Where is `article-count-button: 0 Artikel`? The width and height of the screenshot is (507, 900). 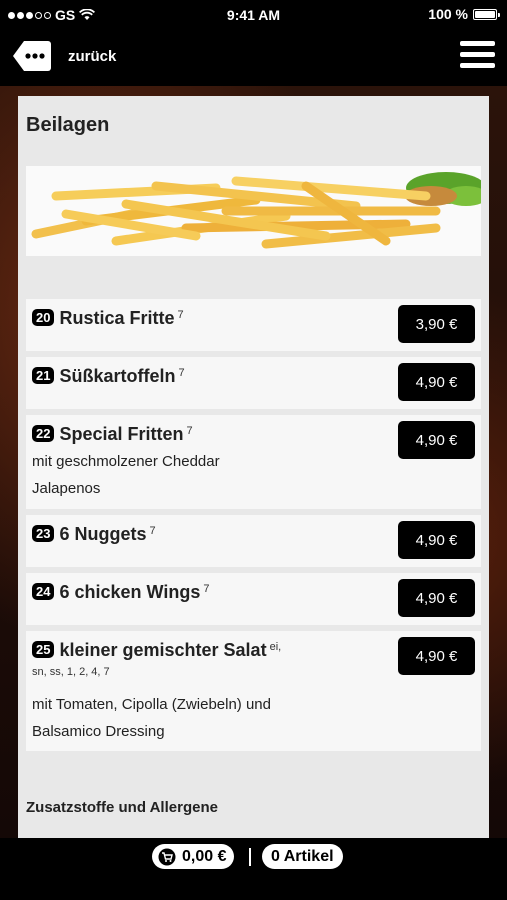 article-count-button: 0 Artikel is located at coordinates (302, 856).